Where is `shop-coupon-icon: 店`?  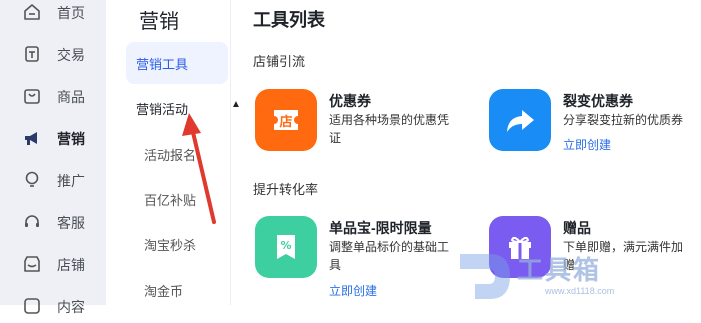 shop-coupon-icon: 店 is located at coordinates (286, 120).